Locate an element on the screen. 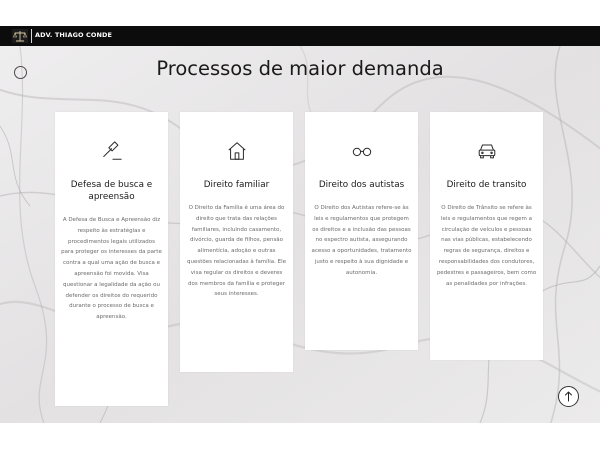 This screenshot has width=600, height=450. car-icon is located at coordinates (487, 151).